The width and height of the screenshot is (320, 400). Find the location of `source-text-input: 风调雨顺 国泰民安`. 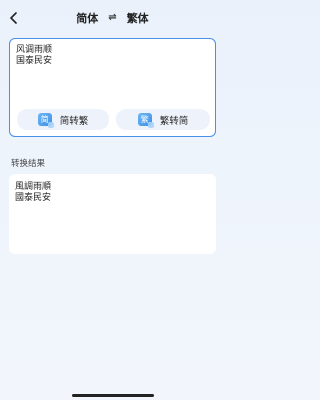

source-text-input: 风调雨顺 国泰民安 is located at coordinates (113, 72).